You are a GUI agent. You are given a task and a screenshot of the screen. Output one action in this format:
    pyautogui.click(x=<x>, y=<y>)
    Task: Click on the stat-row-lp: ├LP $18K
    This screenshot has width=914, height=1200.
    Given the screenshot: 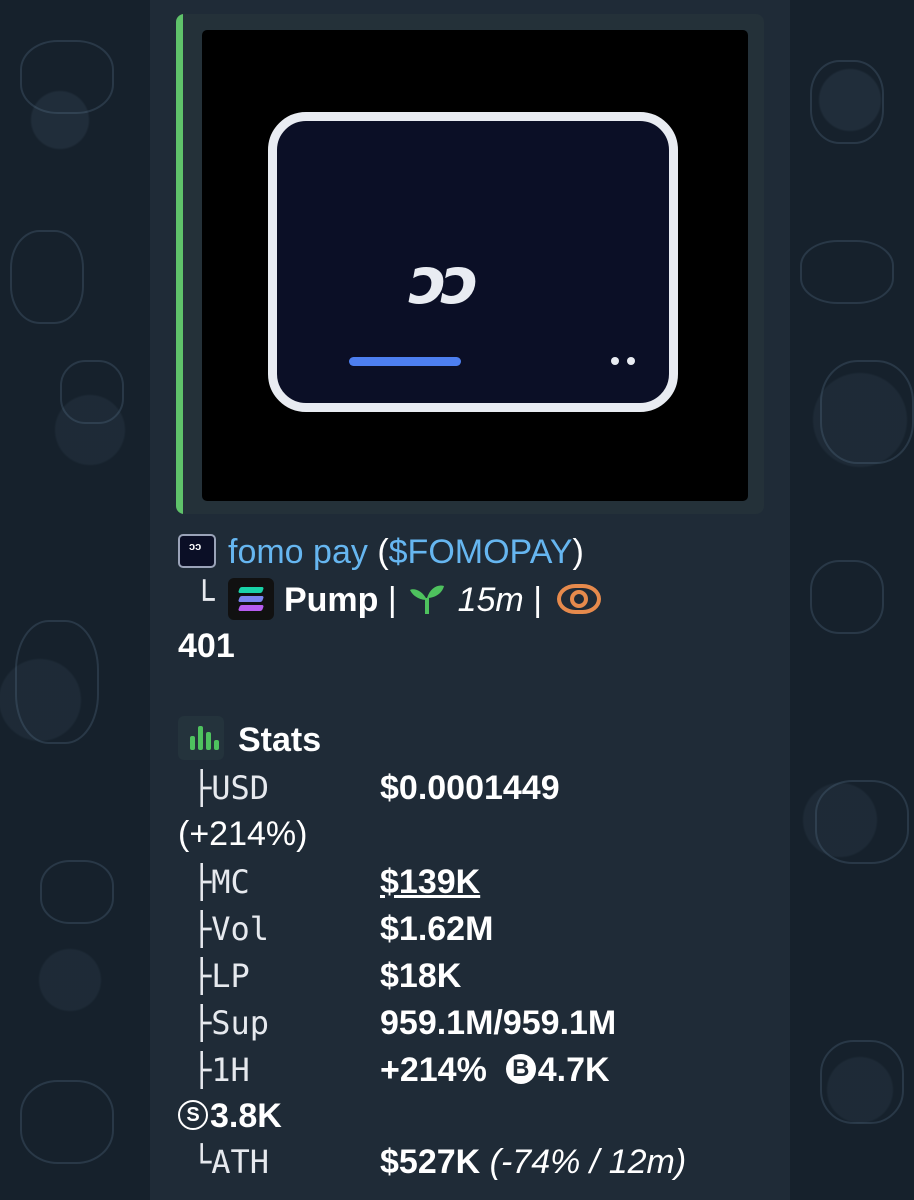 What is the action you would take?
    pyautogui.click(x=326, y=976)
    